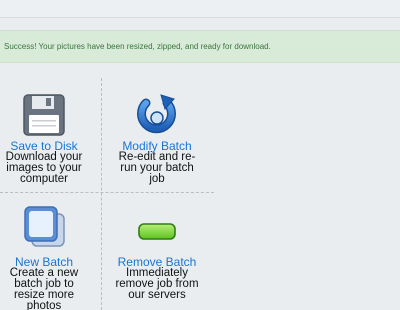 Image resolution: width=400 pixels, height=310 pixels. What do you see at coordinates (101, 194) in the screenshot?
I see `grid-divider-vertical` at bounding box center [101, 194].